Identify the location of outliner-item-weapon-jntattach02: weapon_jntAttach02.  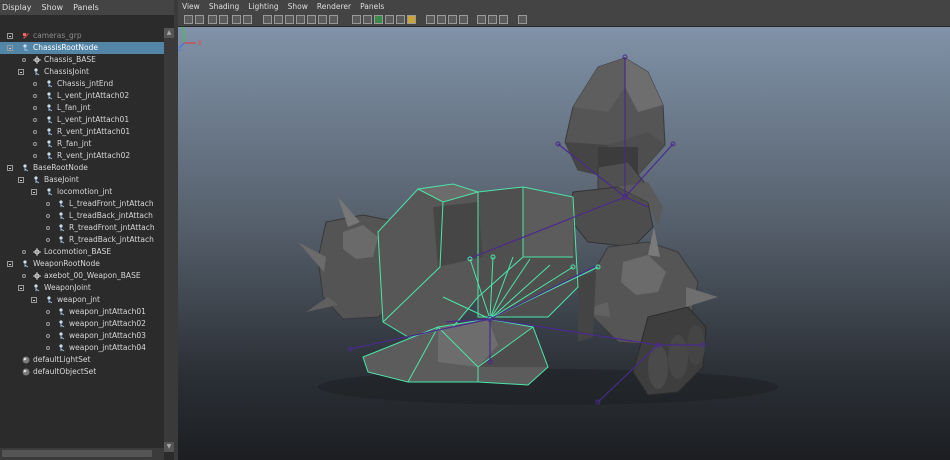
(82, 324).